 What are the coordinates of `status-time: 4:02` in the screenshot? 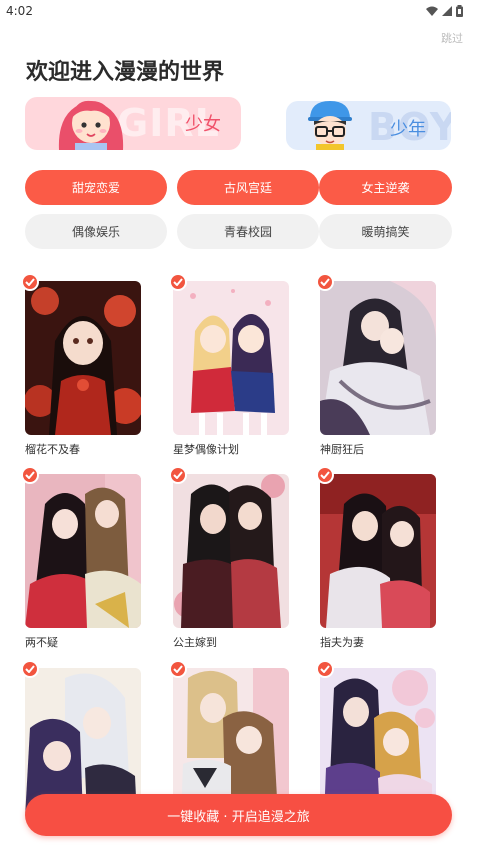 It's located at (19, 11).